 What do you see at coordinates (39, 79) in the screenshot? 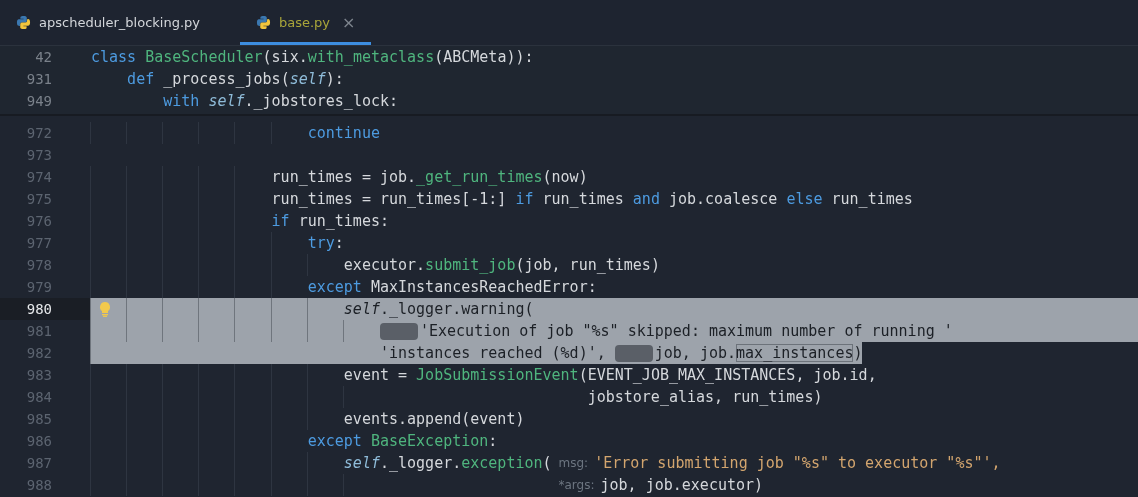
I see `line-number: 931` at bounding box center [39, 79].